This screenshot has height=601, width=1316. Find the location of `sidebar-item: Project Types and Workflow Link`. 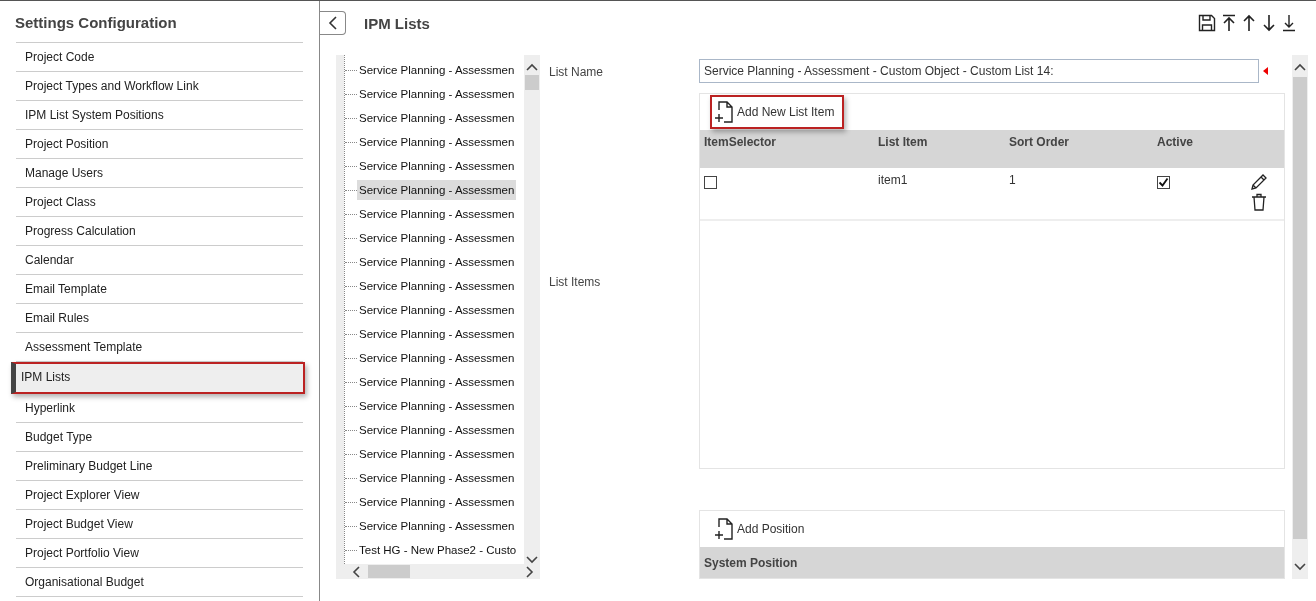

sidebar-item: Project Types and Workflow Link is located at coordinates (159, 86).